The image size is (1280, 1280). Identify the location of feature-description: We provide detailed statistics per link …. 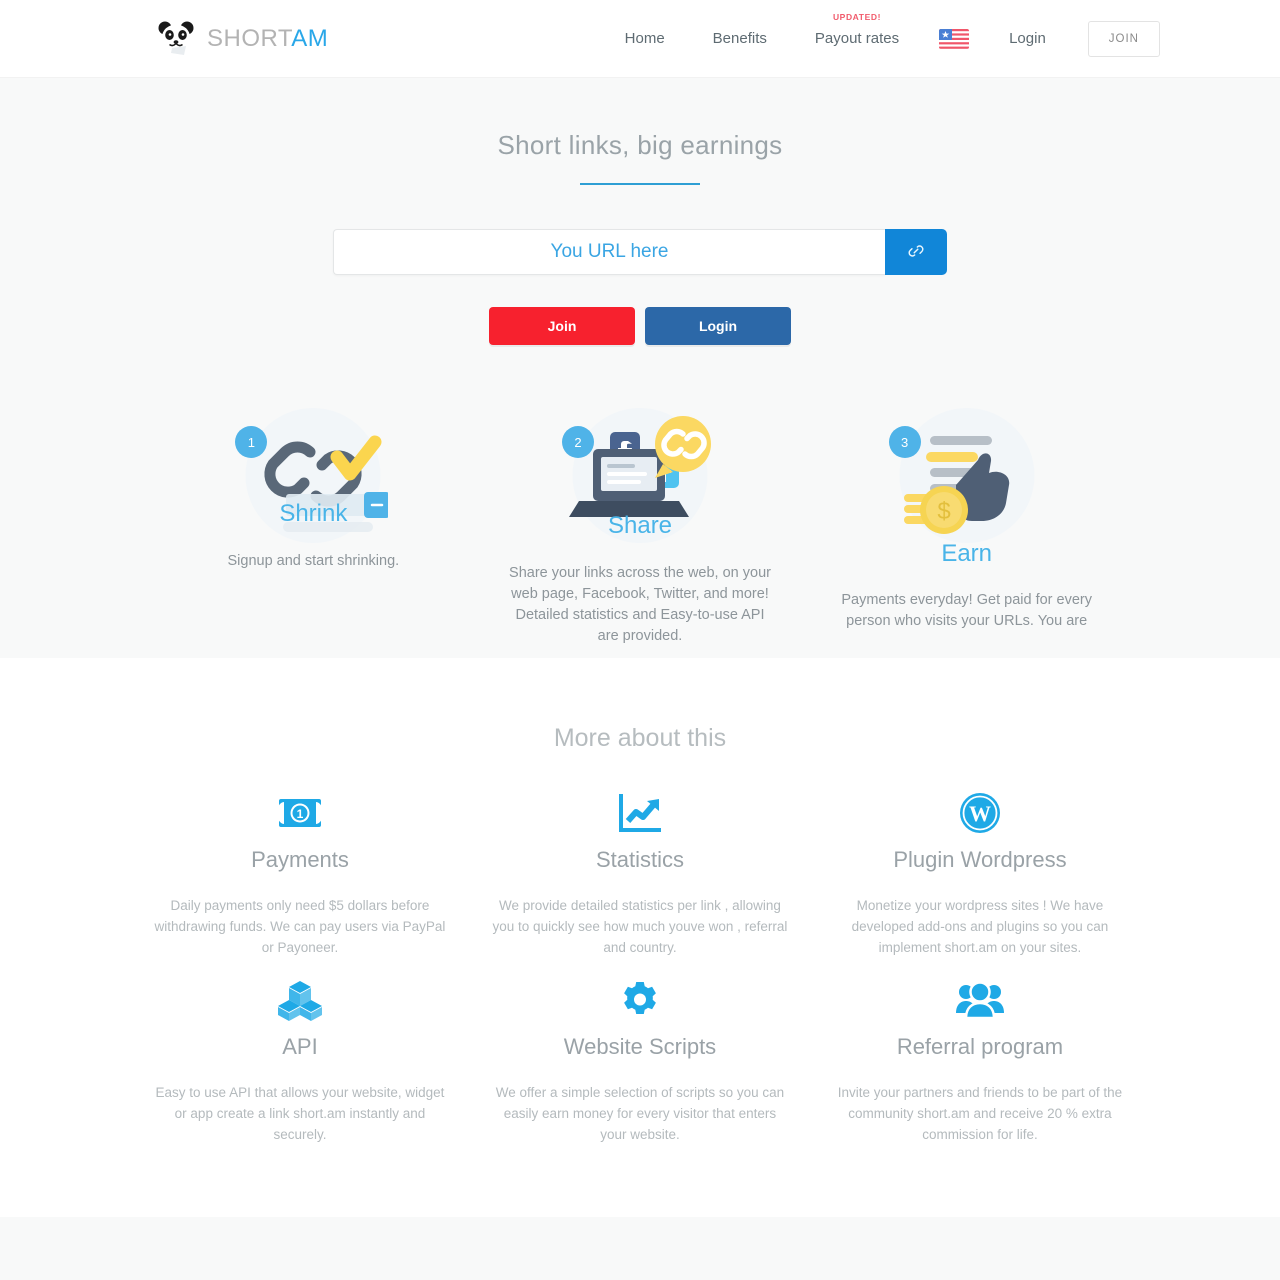
(640, 926).